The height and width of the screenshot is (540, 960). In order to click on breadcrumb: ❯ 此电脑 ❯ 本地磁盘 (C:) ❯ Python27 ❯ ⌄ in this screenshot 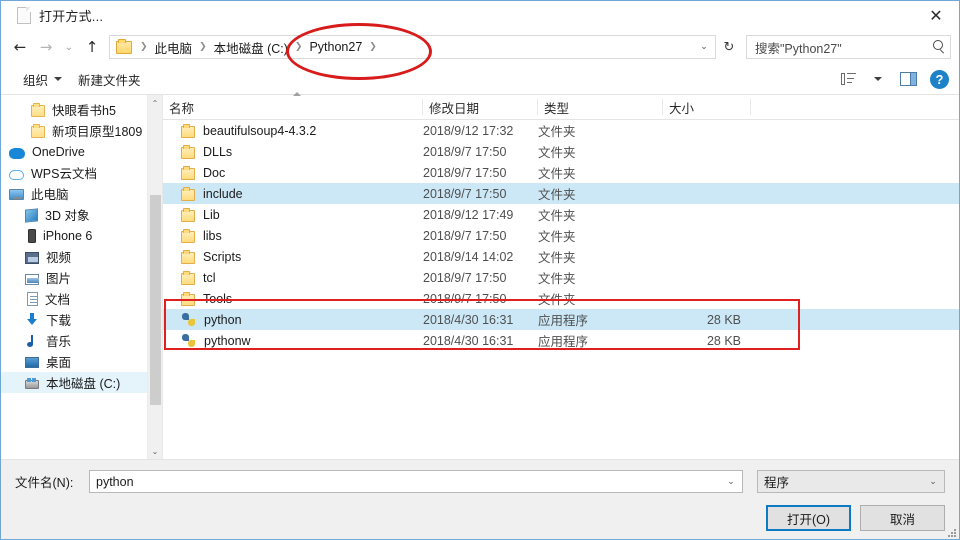, I will do `click(412, 47)`.